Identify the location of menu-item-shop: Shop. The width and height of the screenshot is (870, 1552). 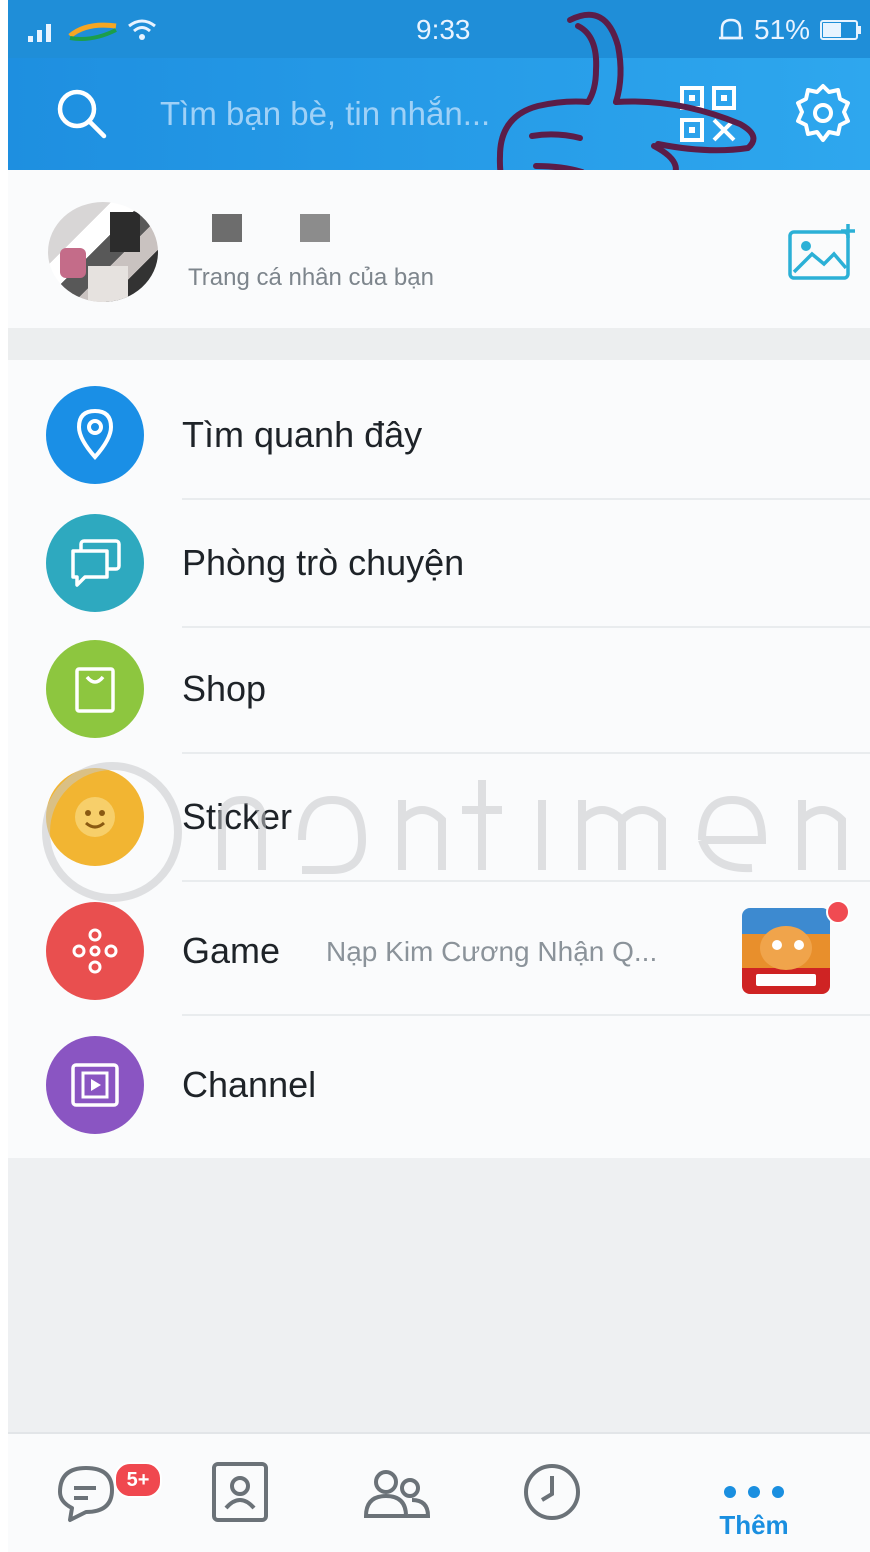
(439, 689).